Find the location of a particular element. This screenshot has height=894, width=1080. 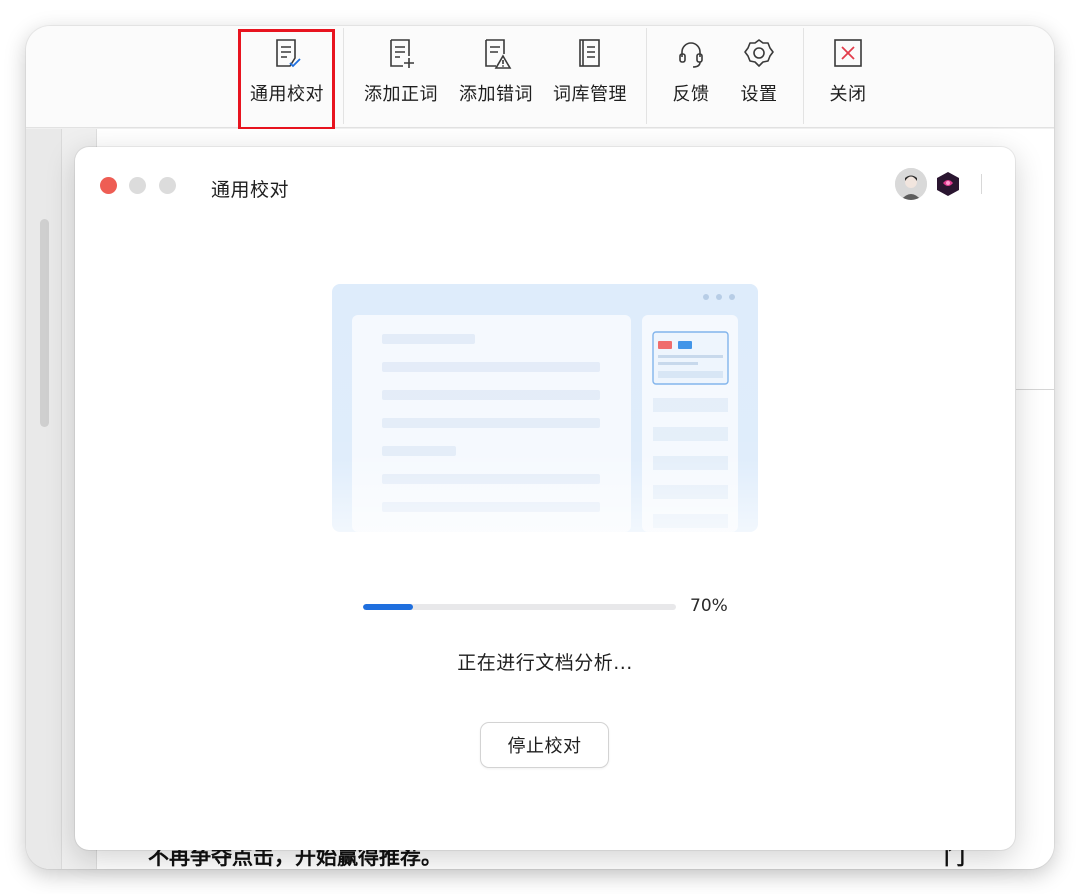

close-panel-button: 关闭 is located at coordinates (848, 77).